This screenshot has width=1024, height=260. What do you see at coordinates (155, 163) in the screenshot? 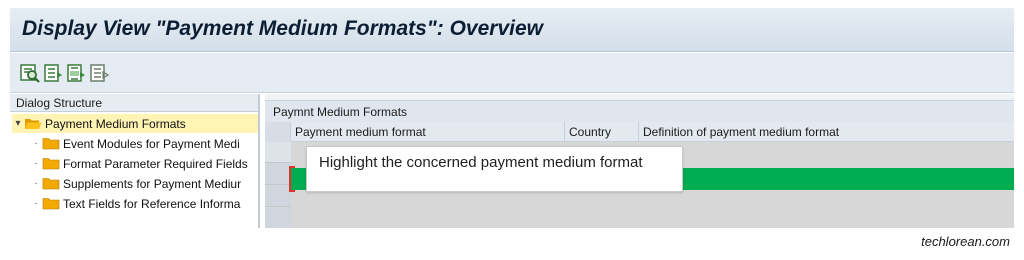
I see `tree-item-label: Format Parameter Required Fields` at bounding box center [155, 163].